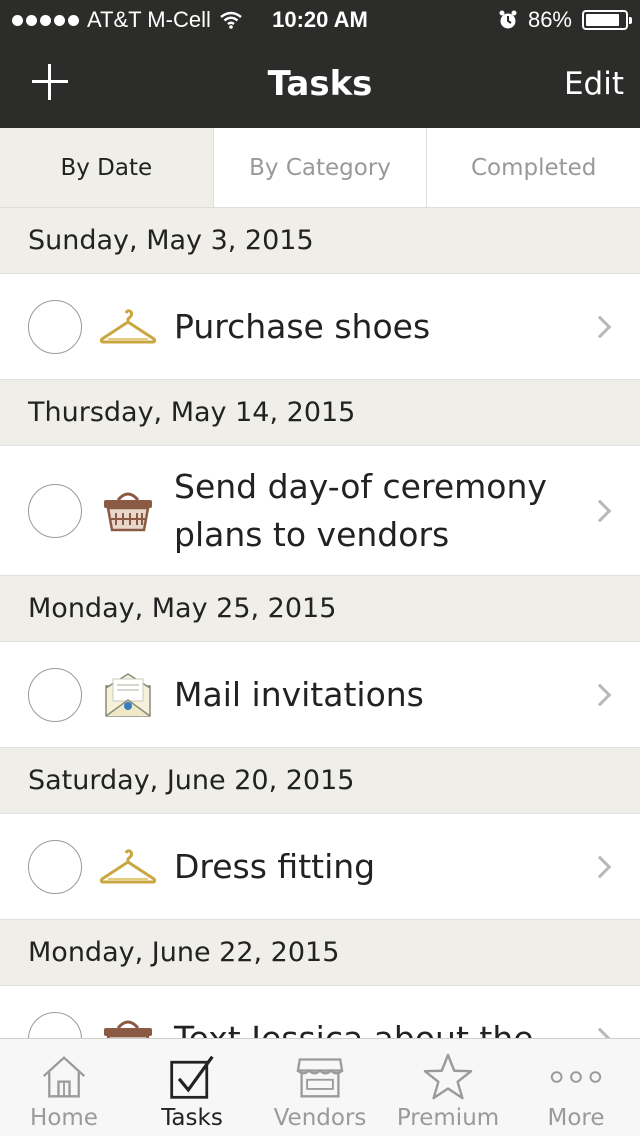  Describe the element at coordinates (320, 953) in the screenshot. I see `date-section-header: Monday, June 22, 2015` at that location.